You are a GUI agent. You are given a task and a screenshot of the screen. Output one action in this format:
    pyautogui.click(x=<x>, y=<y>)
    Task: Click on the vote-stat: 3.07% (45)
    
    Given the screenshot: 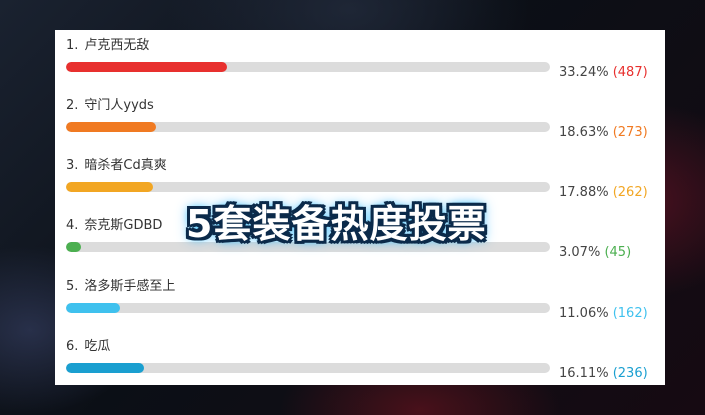 What is the action you would take?
    pyautogui.click(x=595, y=252)
    